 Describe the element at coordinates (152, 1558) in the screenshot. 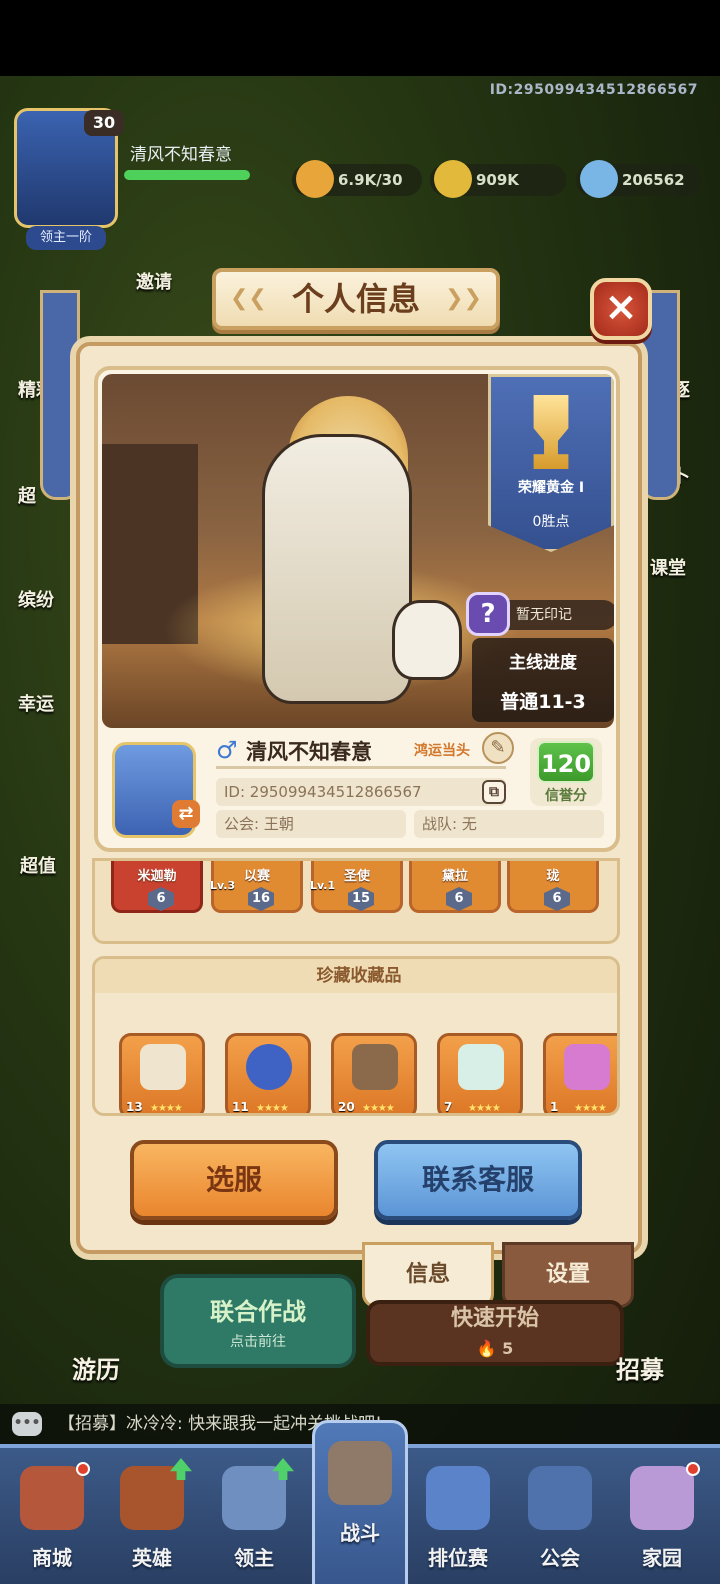

I see `nav-label: 英雄` at that location.